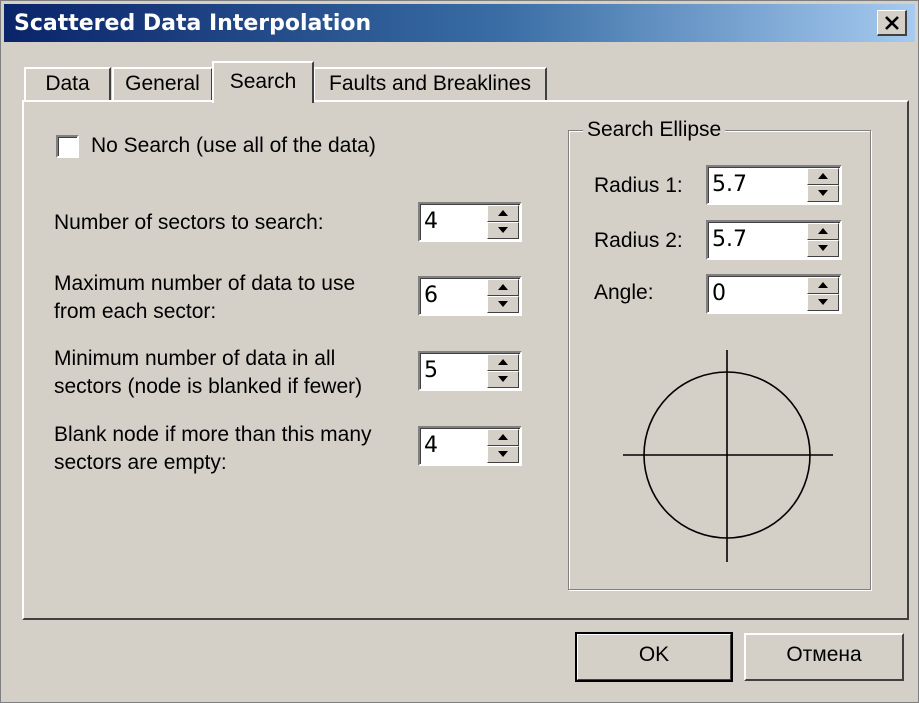 The height and width of the screenshot is (703, 919). Describe the element at coordinates (213, 434) in the screenshot. I see `blank-node-label-line1: Blank node if more than this many` at that location.